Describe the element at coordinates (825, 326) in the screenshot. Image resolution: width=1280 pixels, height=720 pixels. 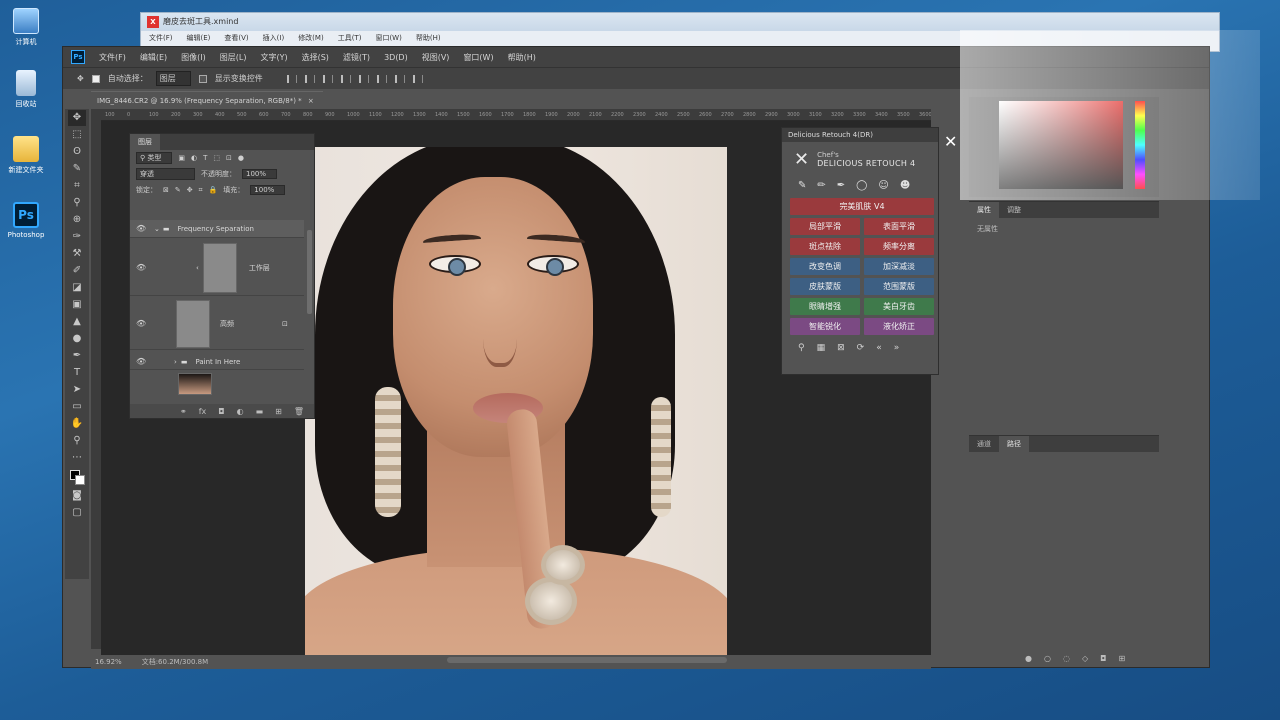
I see `smart-sharpen-button: 智能锐化` at that location.